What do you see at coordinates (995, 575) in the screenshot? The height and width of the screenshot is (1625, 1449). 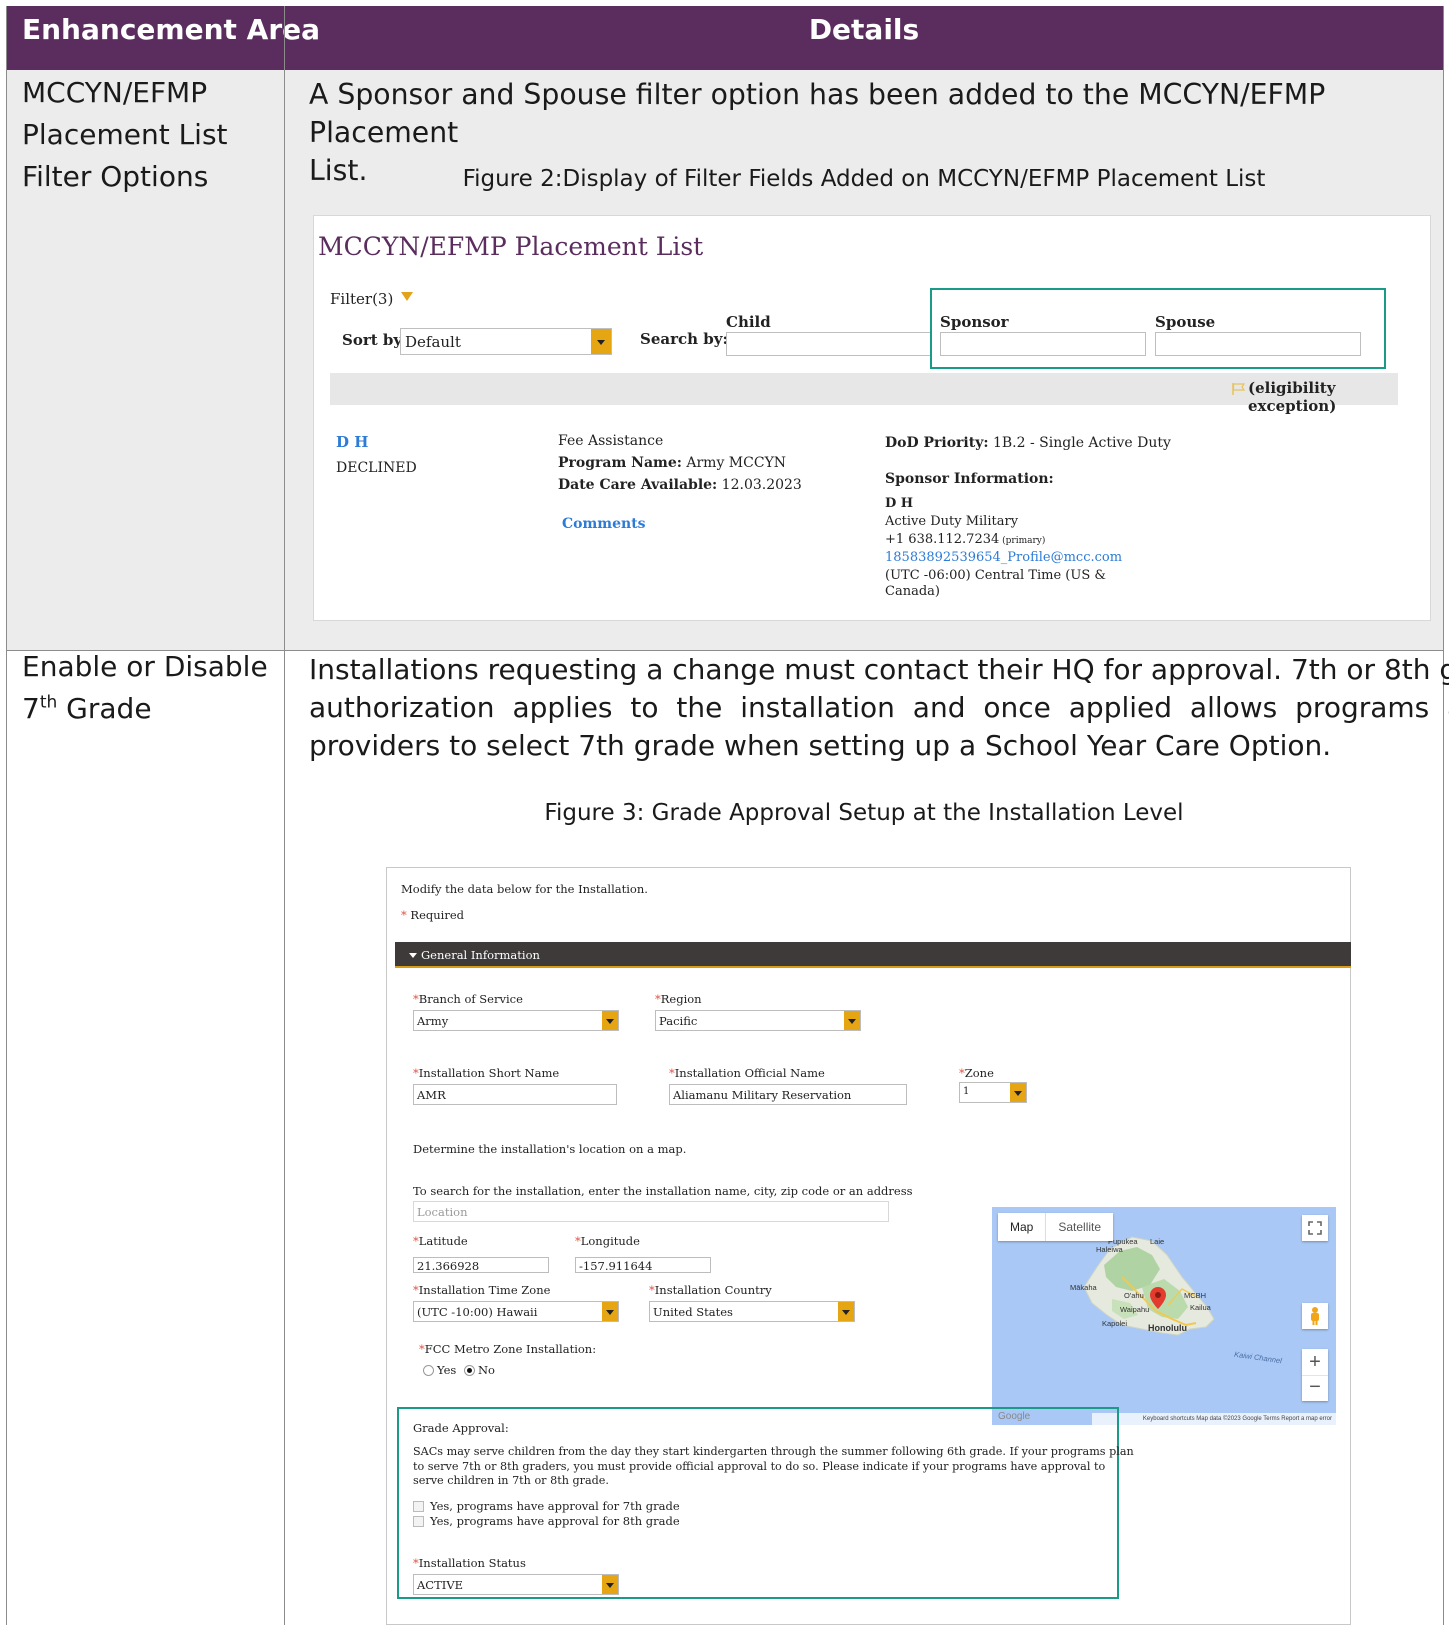 I see `sponsor-timezone-line: (UTC -06:00) Central Time (US &` at bounding box center [995, 575].